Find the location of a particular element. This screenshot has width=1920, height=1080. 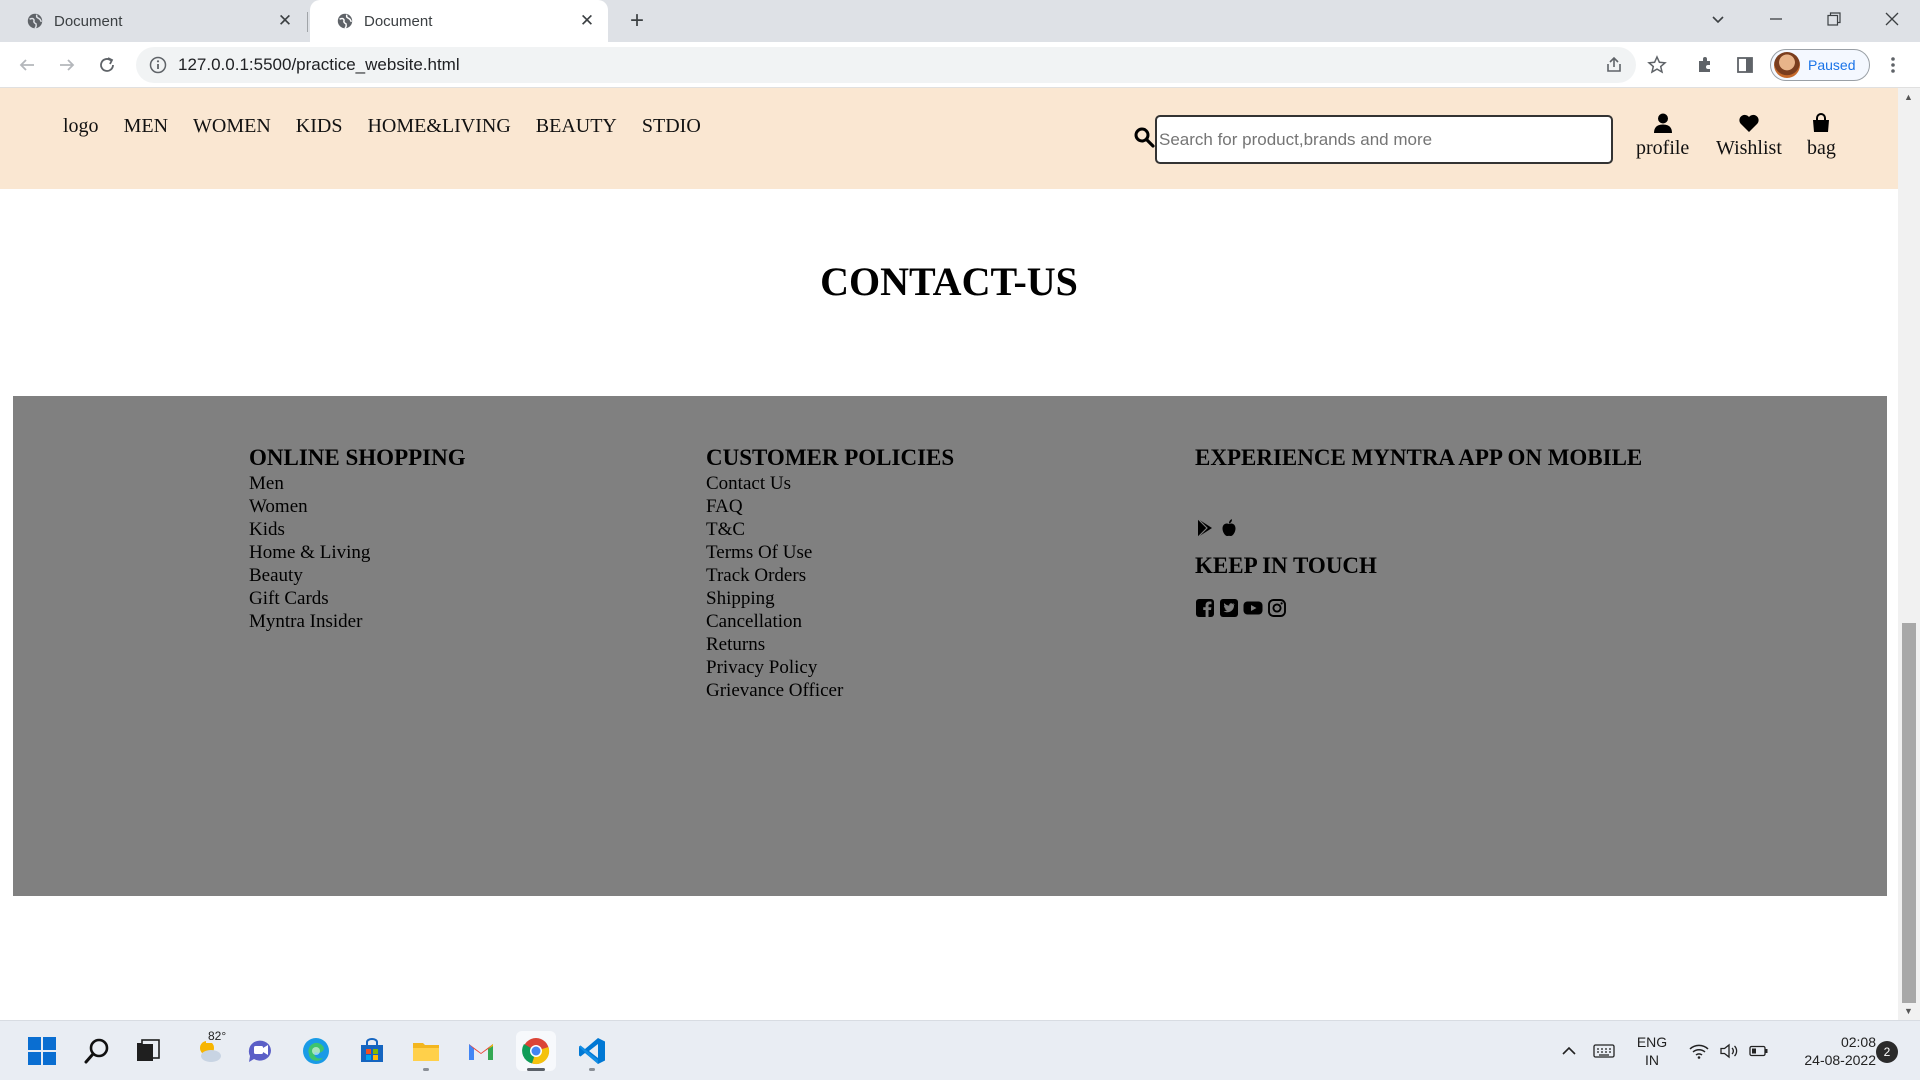

side-panel-icon is located at coordinates (1745, 65).